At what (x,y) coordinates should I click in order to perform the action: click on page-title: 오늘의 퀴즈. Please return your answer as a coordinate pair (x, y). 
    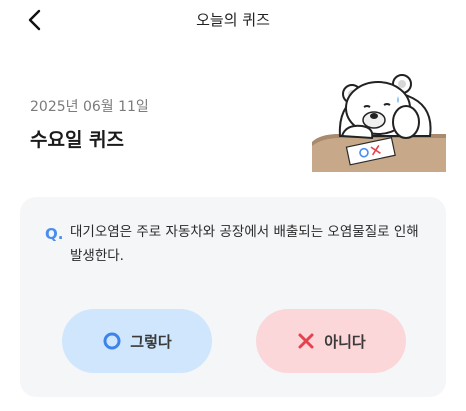
    Looking at the image, I should click on (233, 20).